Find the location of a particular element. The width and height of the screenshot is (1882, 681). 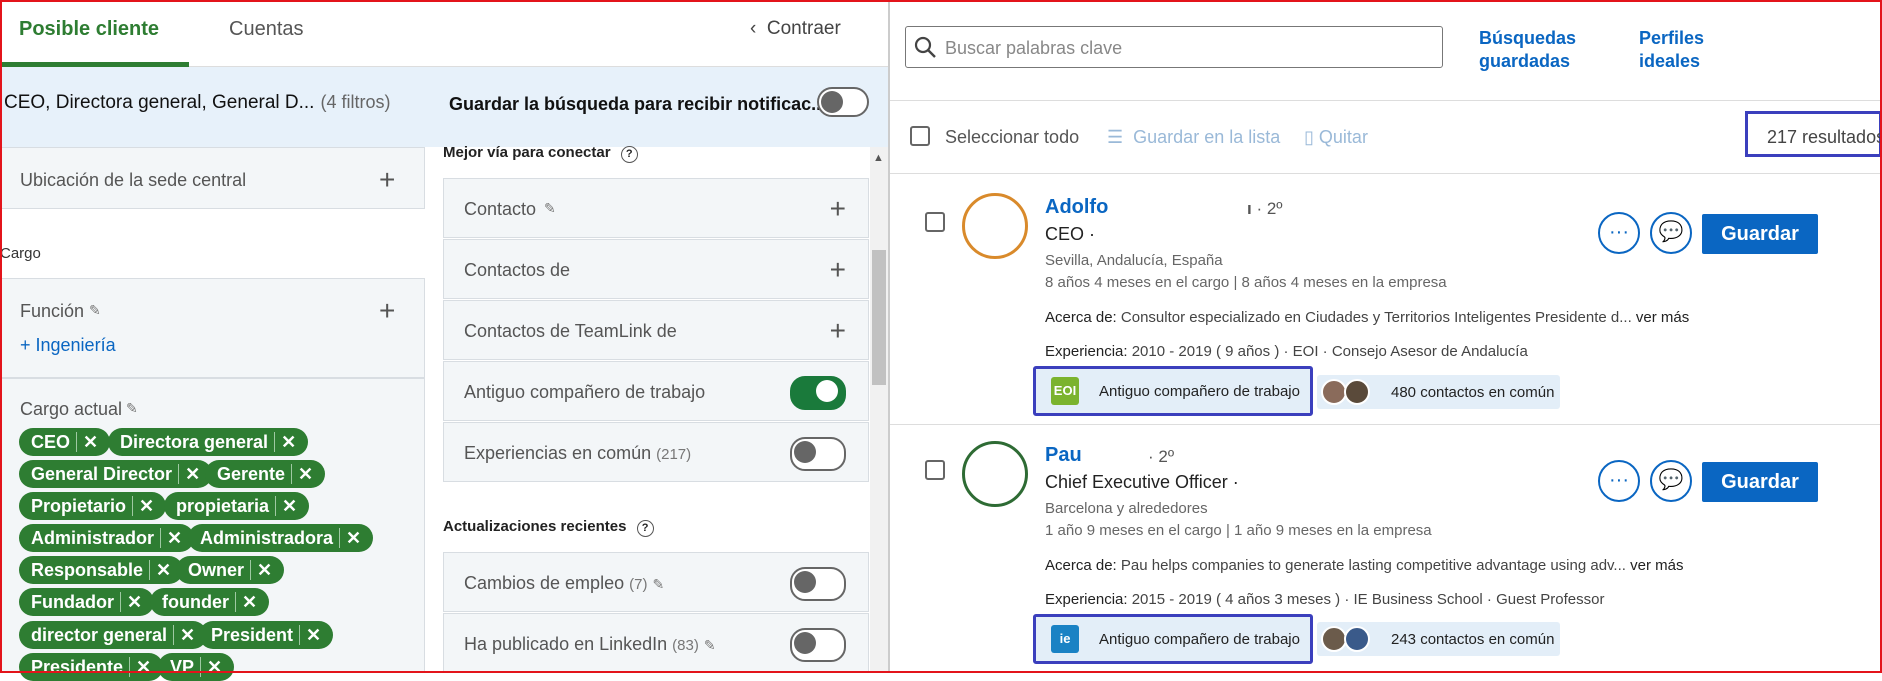

filter-cambios-empleo: Cambios de empleo (7) ✎ is located at coordinates (656, 582).